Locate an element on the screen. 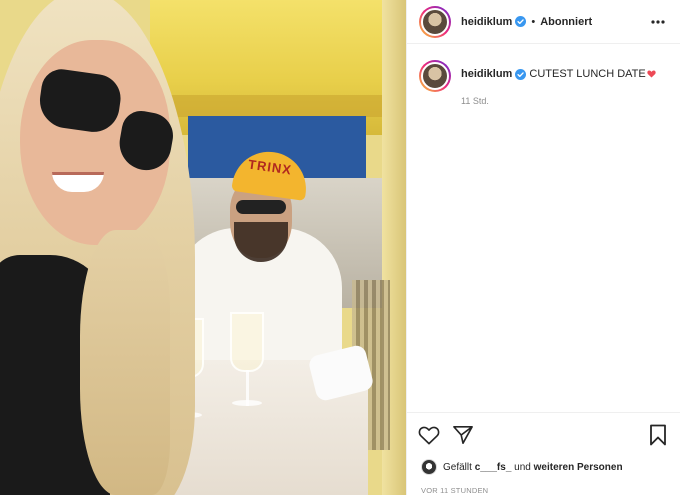 Image resolution: width=680 pixels, height=495 pixels. caption-body: CUTEST LUNCH DATE is located at coordinates (587, 74).